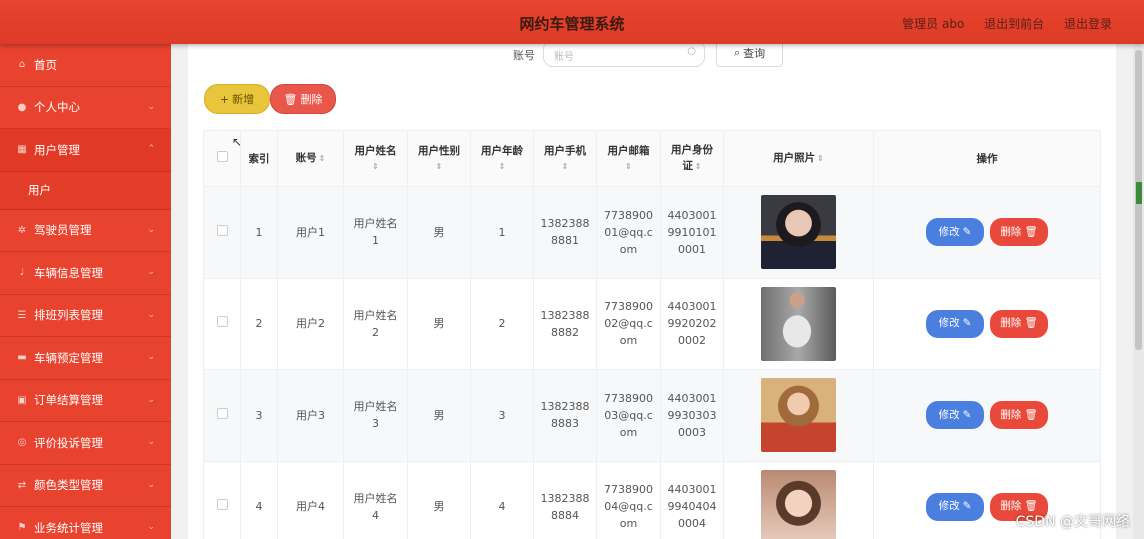 This screenshot has width=1144, height=539. Describe the element at coordinates (565, 232) in the screenshot. I see `cell-phone: 1382388 8881` at that location.